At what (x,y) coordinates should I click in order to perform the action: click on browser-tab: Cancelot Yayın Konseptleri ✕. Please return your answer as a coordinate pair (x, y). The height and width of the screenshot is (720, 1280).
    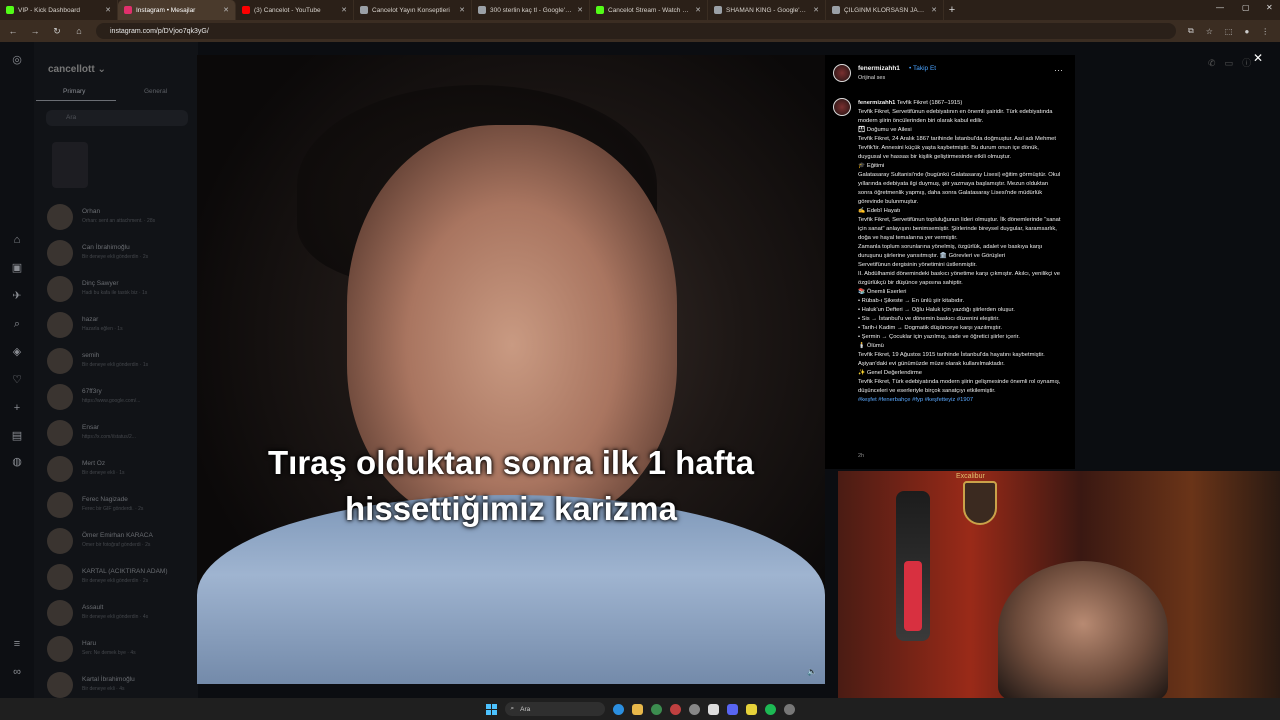
    Looking at the image, I should click on (413, 10).